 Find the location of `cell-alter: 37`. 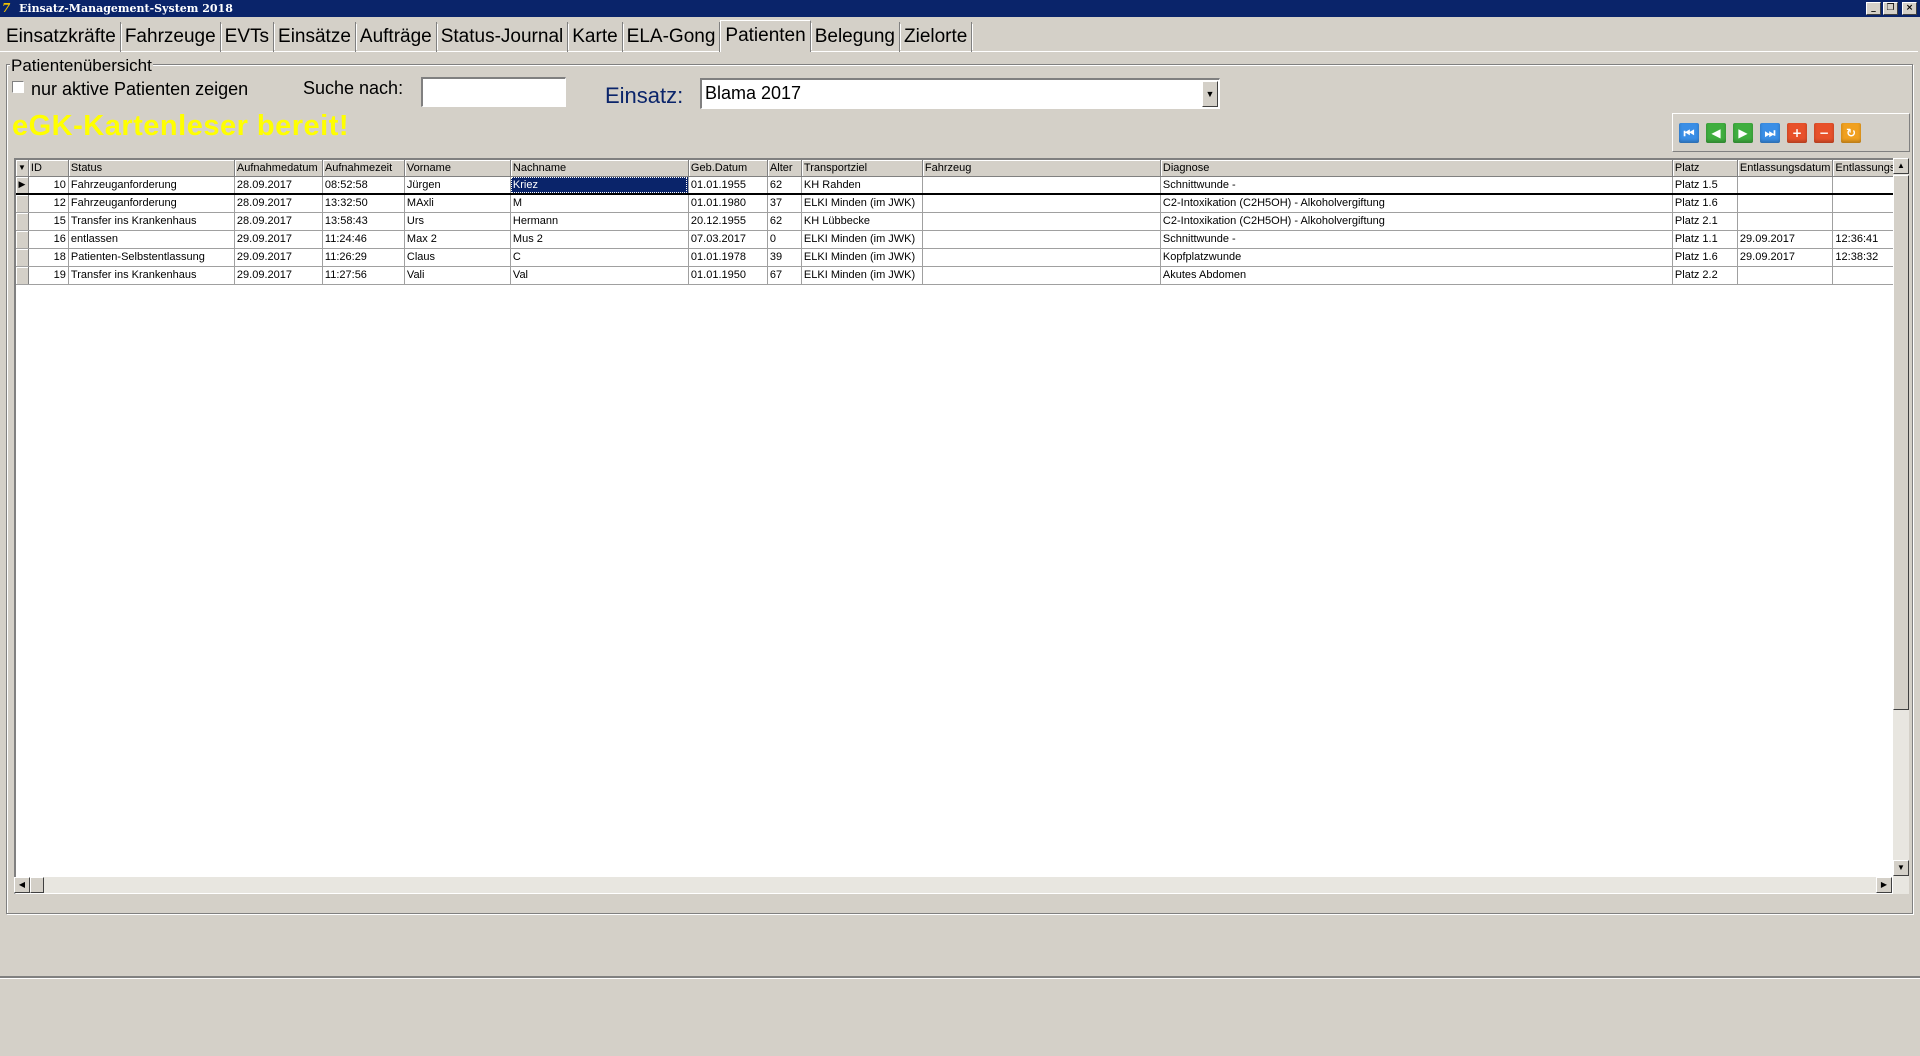

cell-alter: 37 is located at coordinates (784, 203).